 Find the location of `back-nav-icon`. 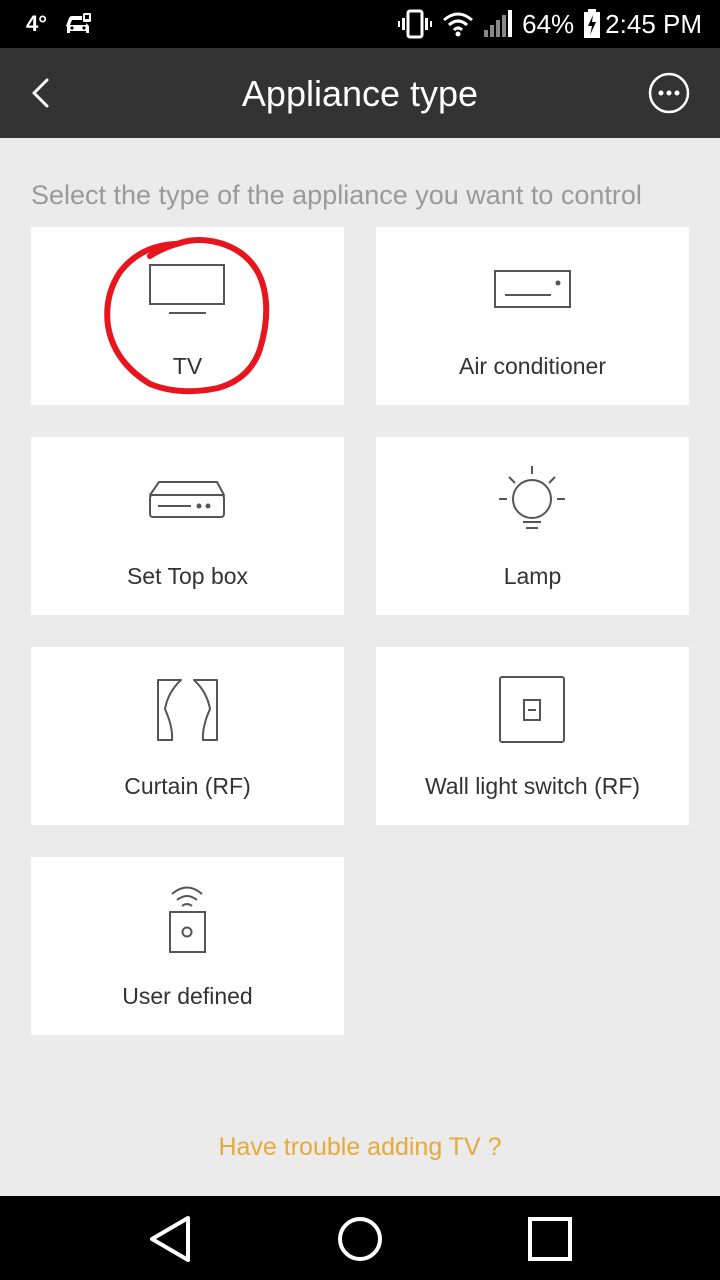

back-nav-icon is located at coordinates (170, 1239).